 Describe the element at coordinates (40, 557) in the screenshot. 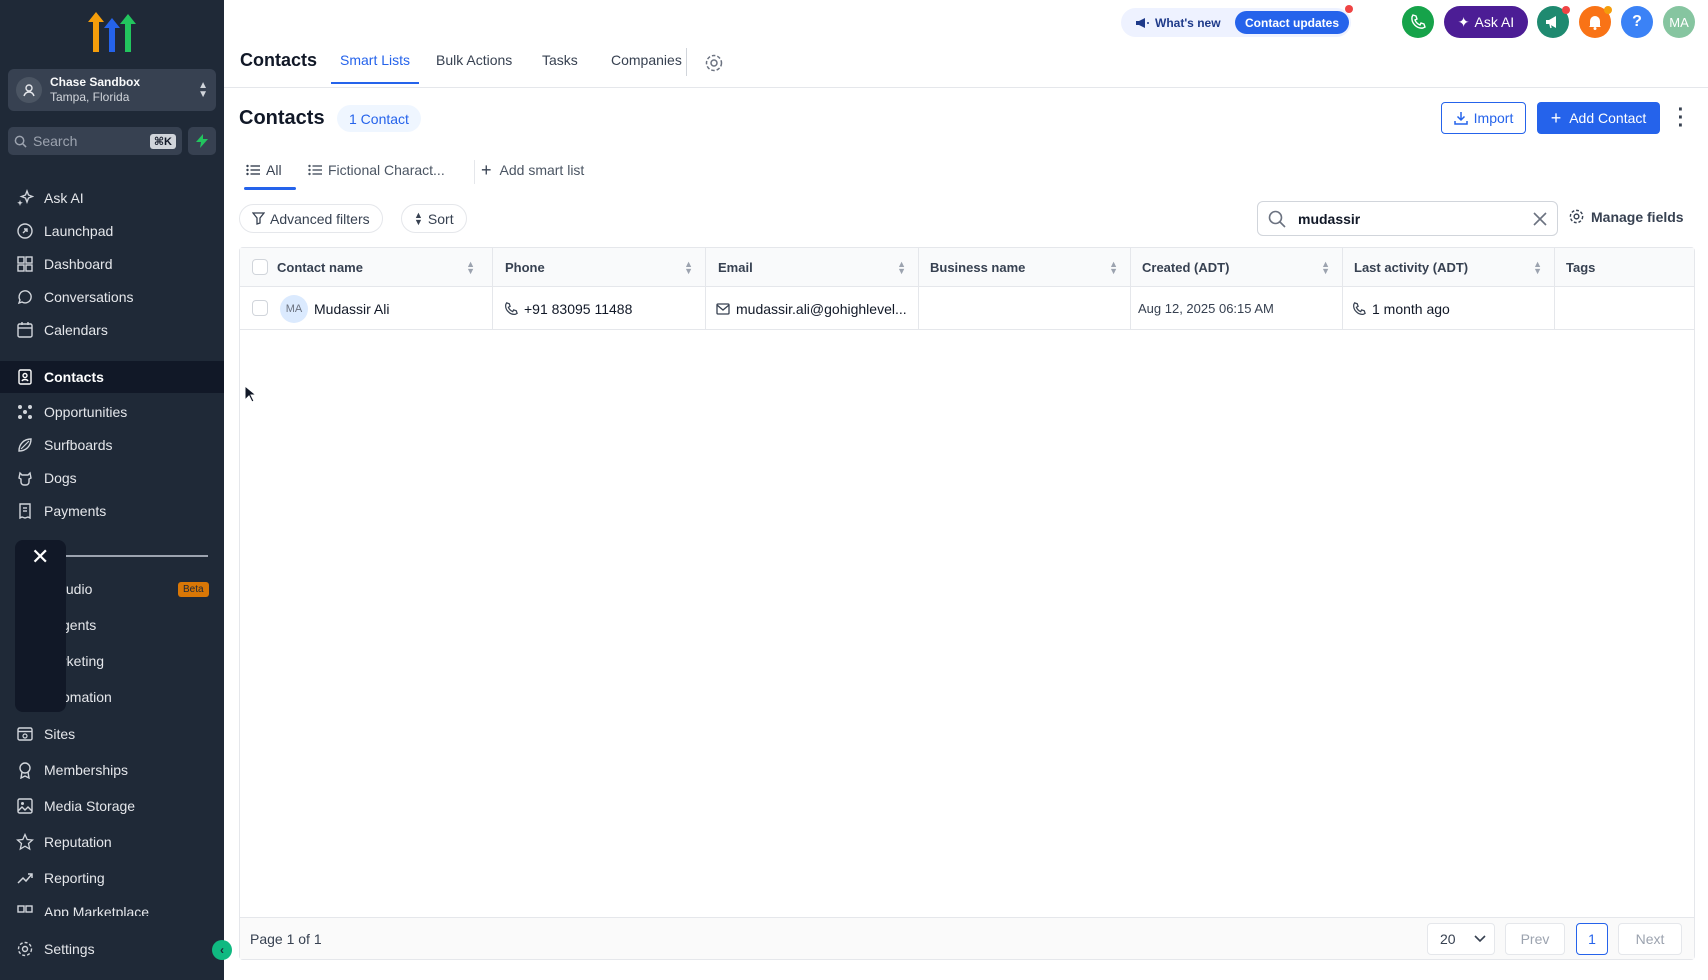

I see `close-icon: ✕` at that location.